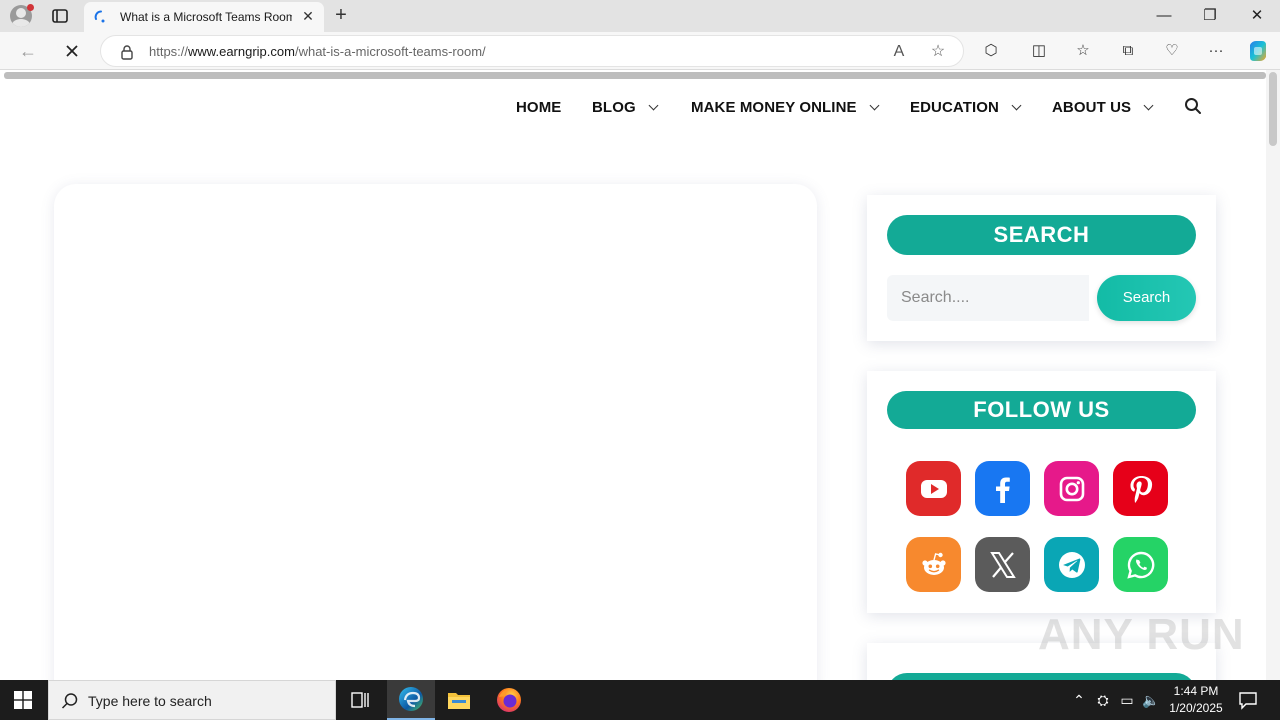 Image resolution: width=1280 pixels, height=720 pixels. What do you see at coordinates (1041, 676) in the screenshot?
I see `widget-title-partial` at bounding box center [1041, 676].